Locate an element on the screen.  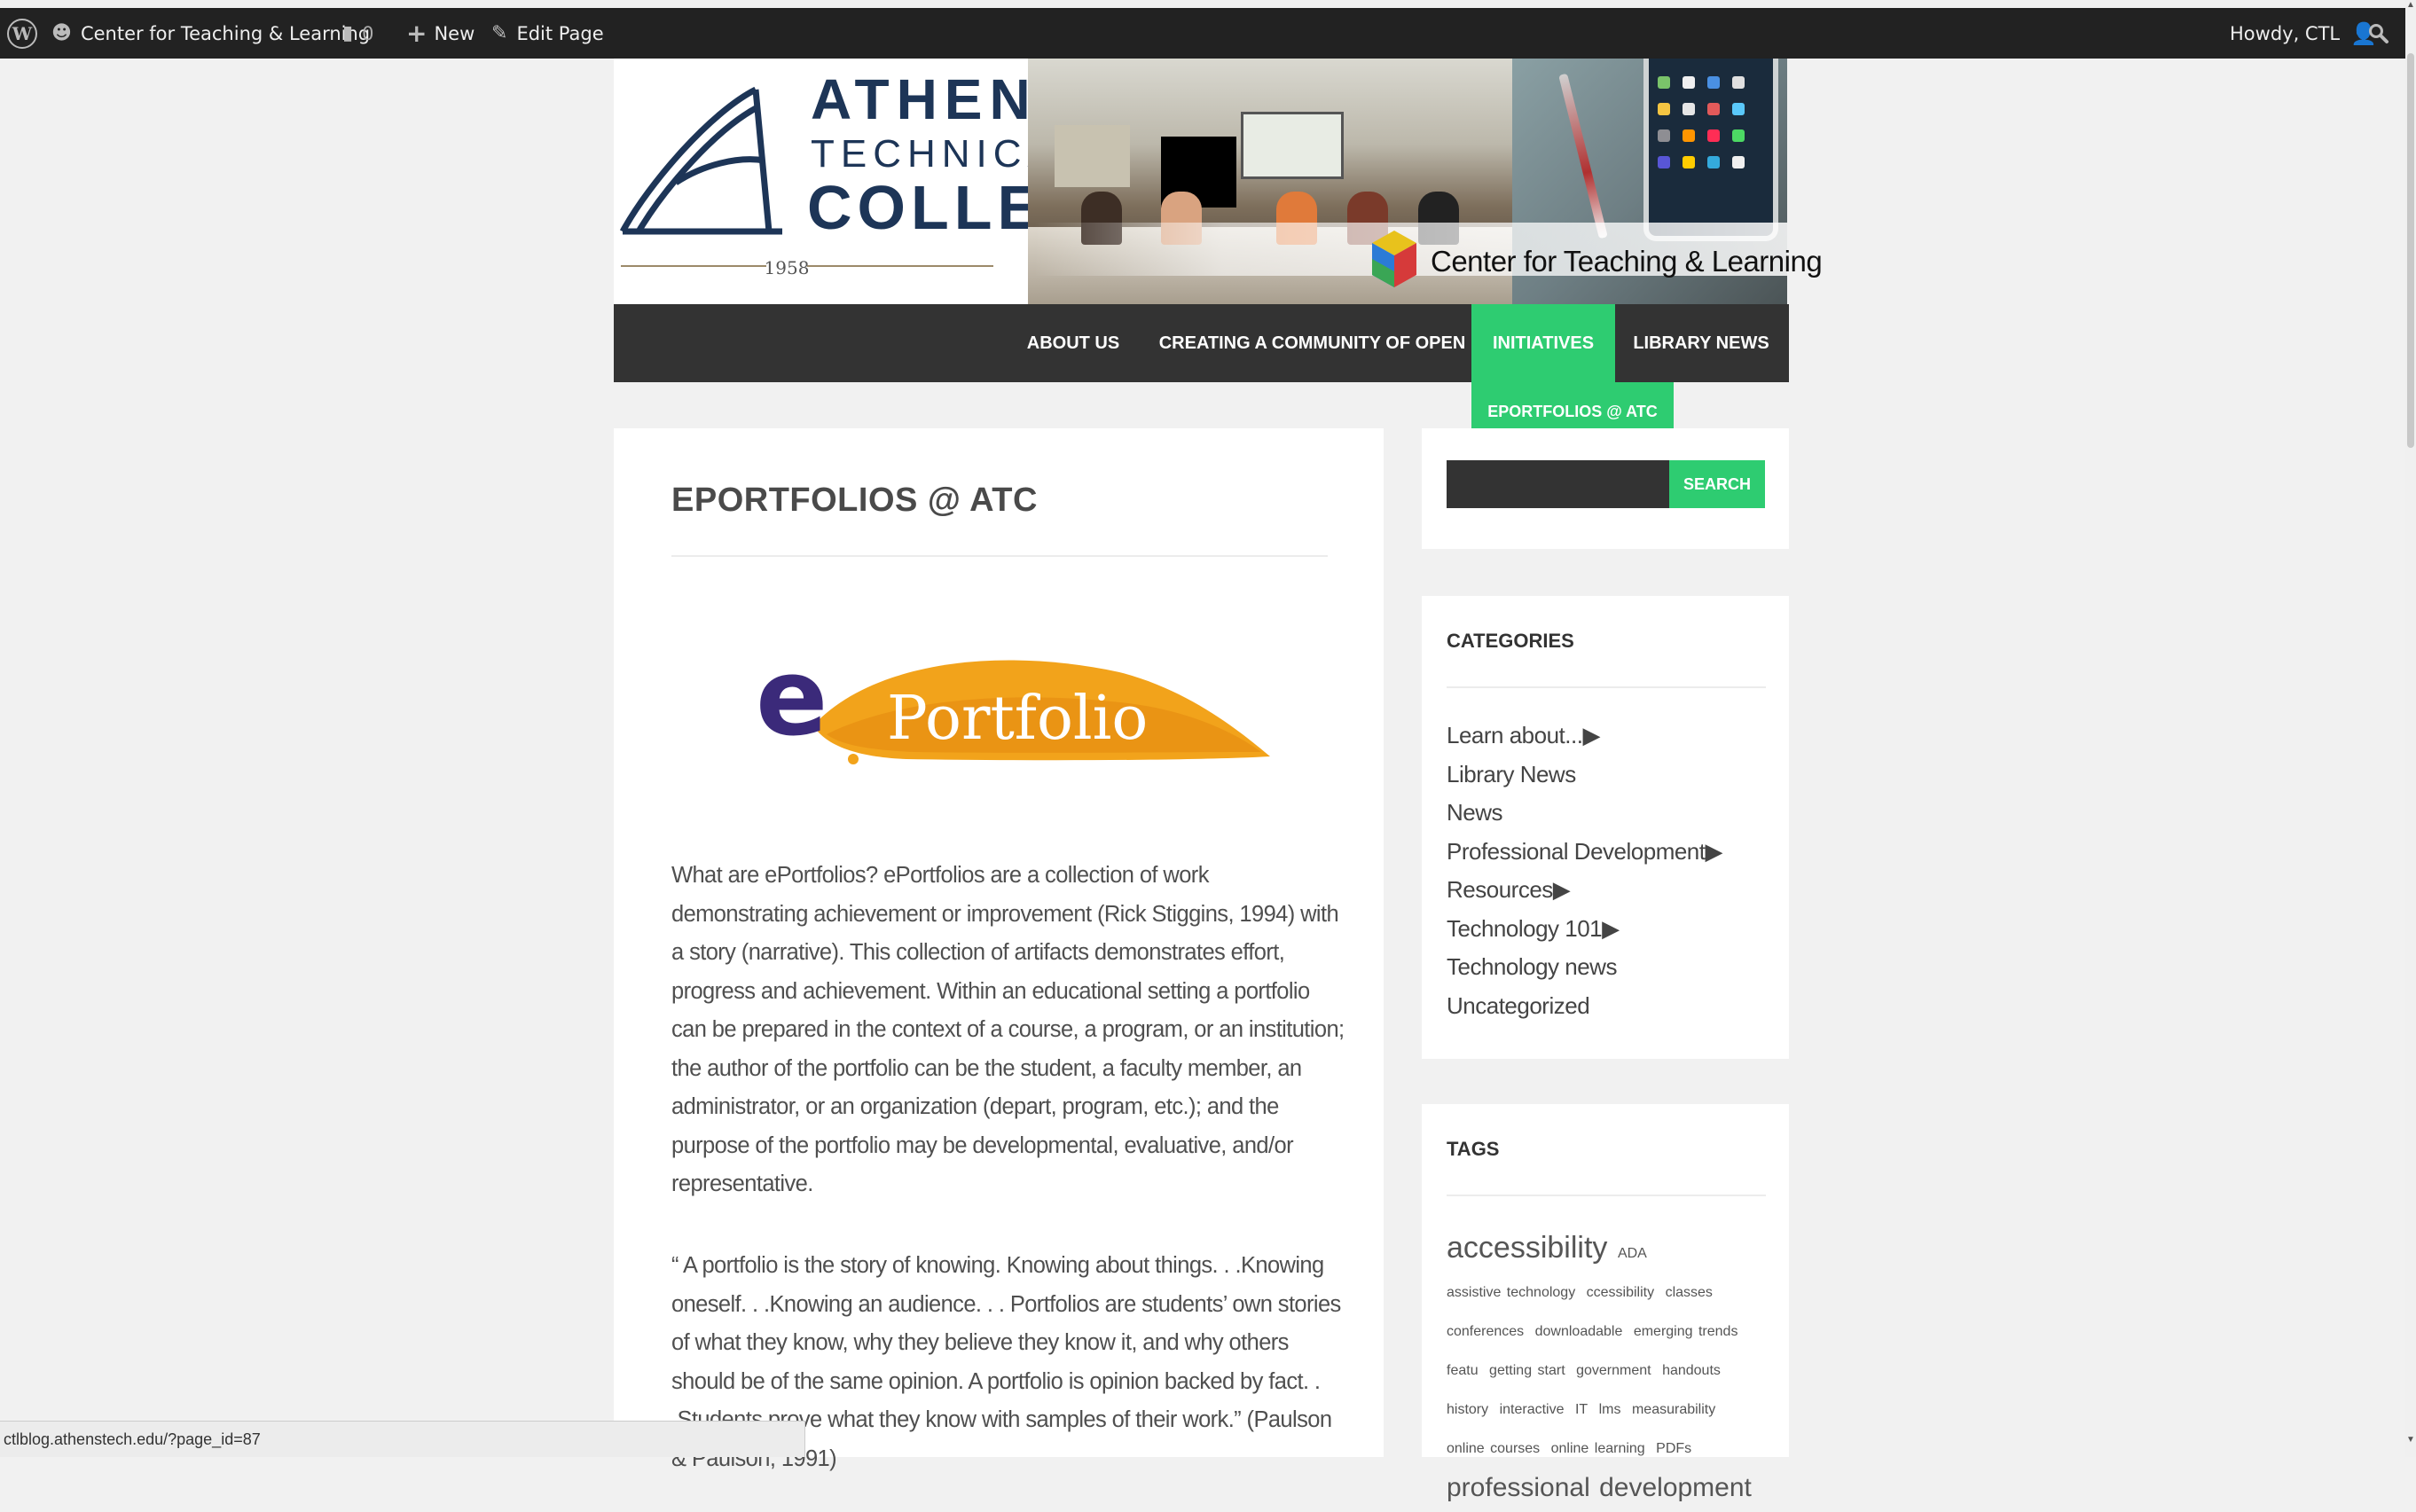
scroll-down-arrow-icon: ▼ is located at coordinates (2410, 1440).